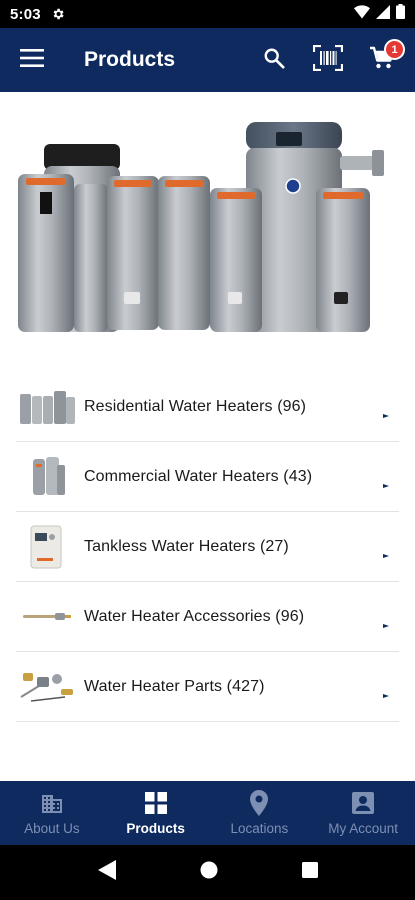 This screenshot has width=415, height=900. I want to click on category-label: Water Heater Parts (427), so click(174, 686).